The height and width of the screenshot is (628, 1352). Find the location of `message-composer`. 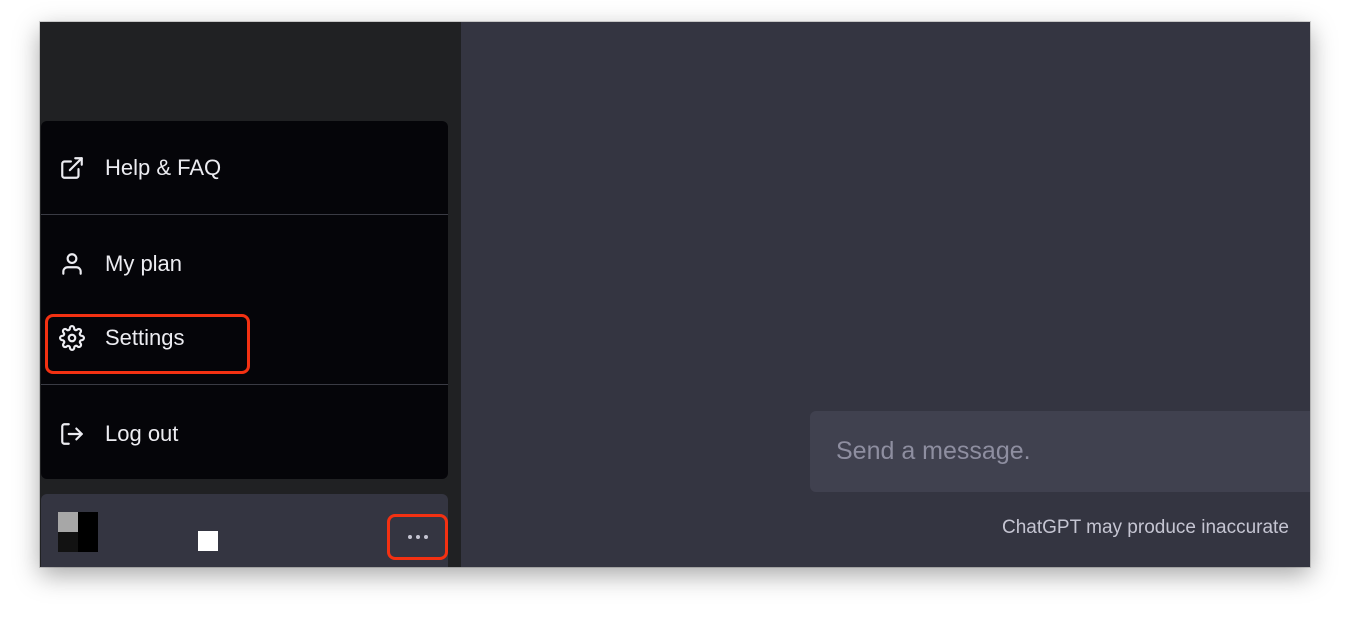

message-composer is located at coordinates (1060, 451).